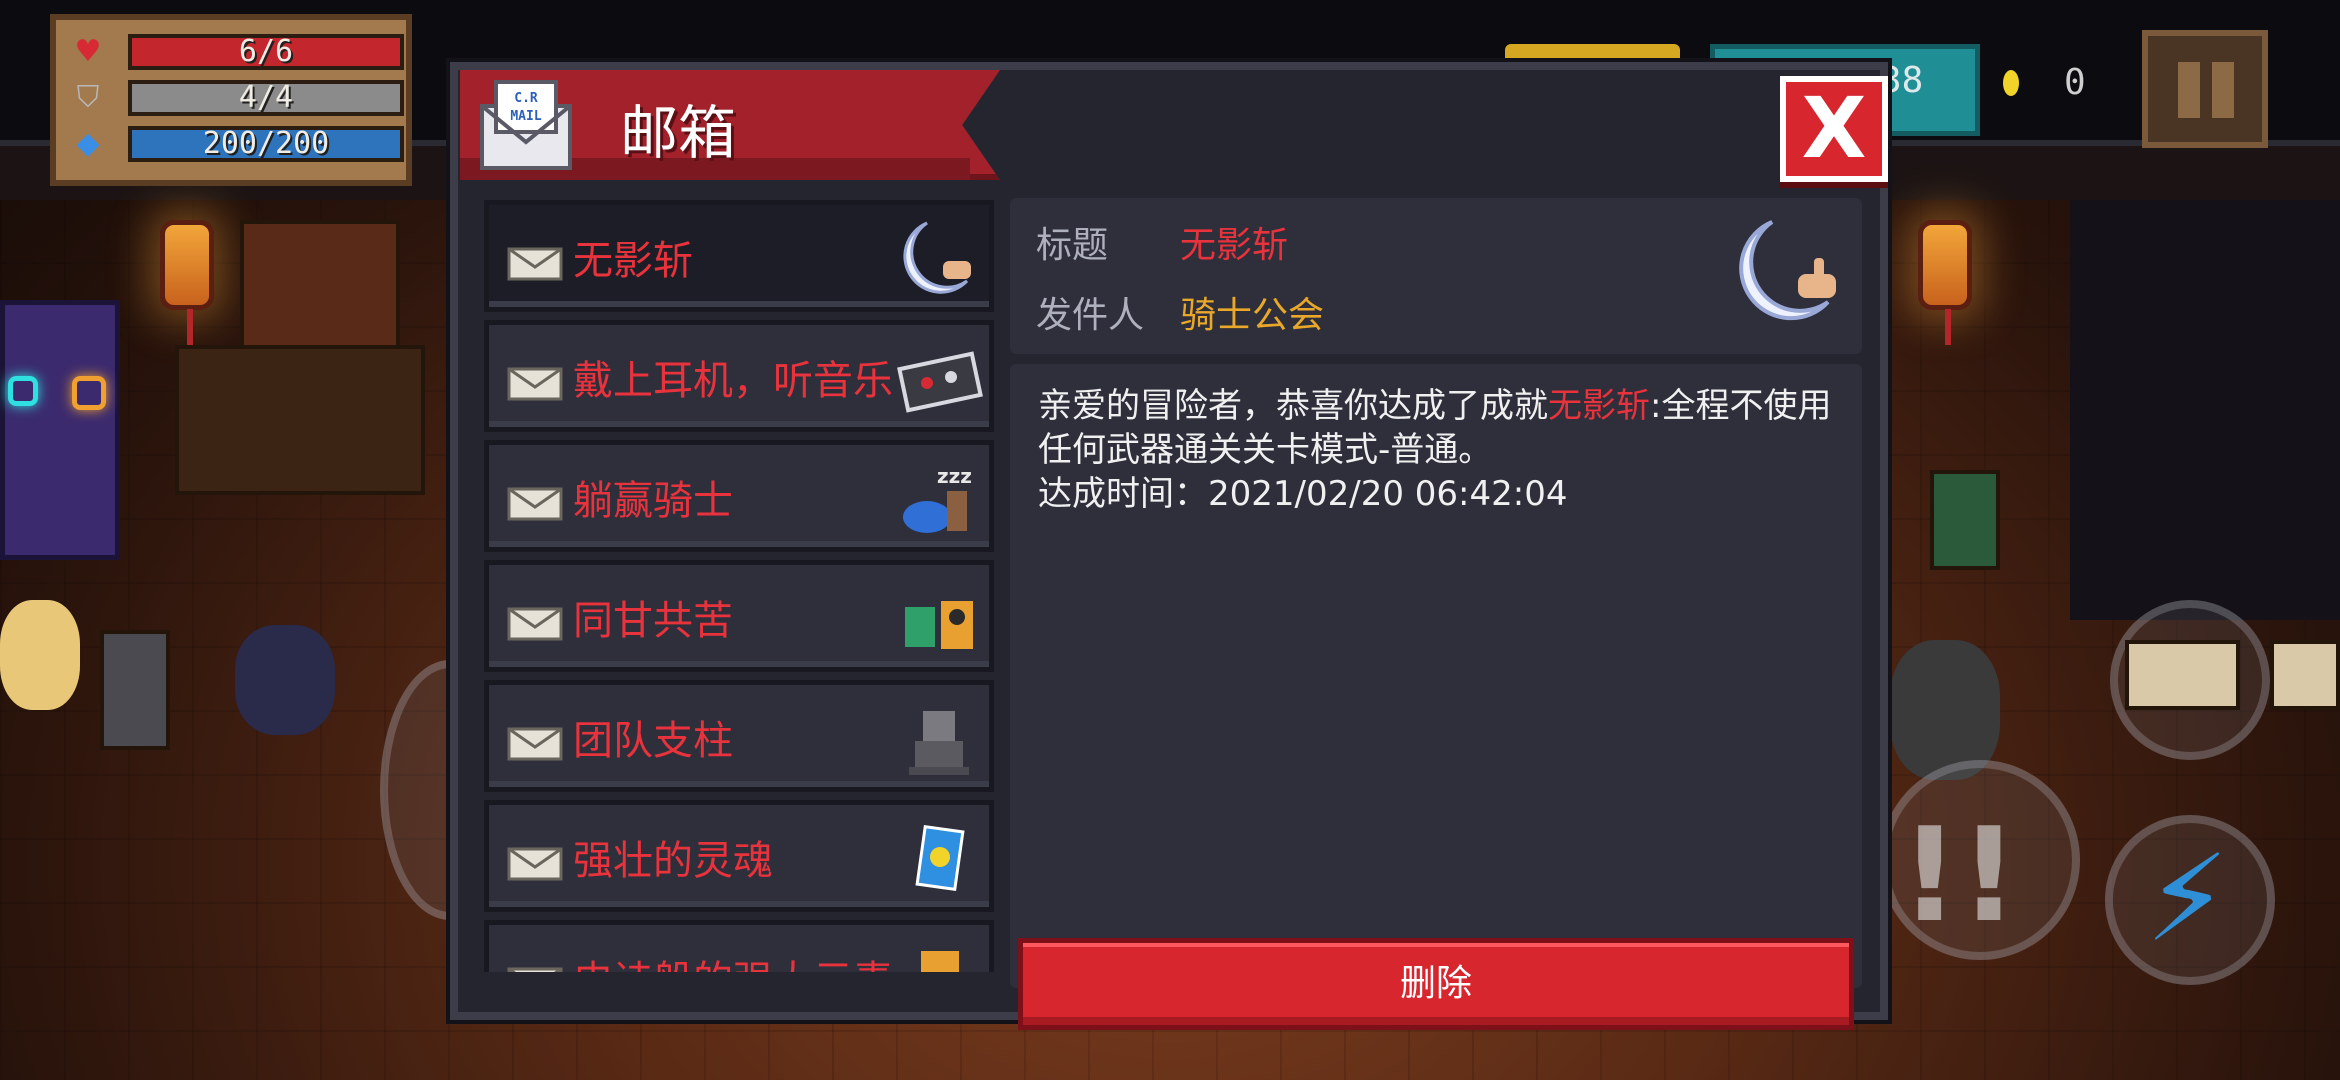  I want to click on svg-text: C.R, so click(526, 98).